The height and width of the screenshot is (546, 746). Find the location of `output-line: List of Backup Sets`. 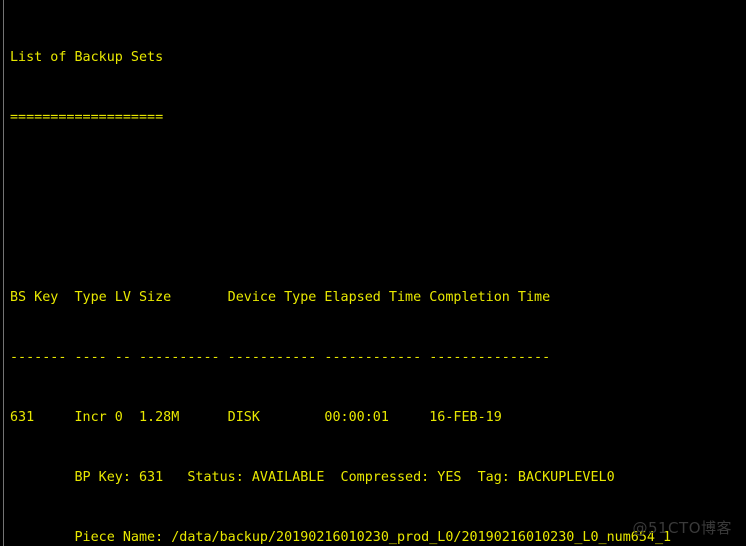

output-line: List of Backup Sets is located at coordinates (87, 57).